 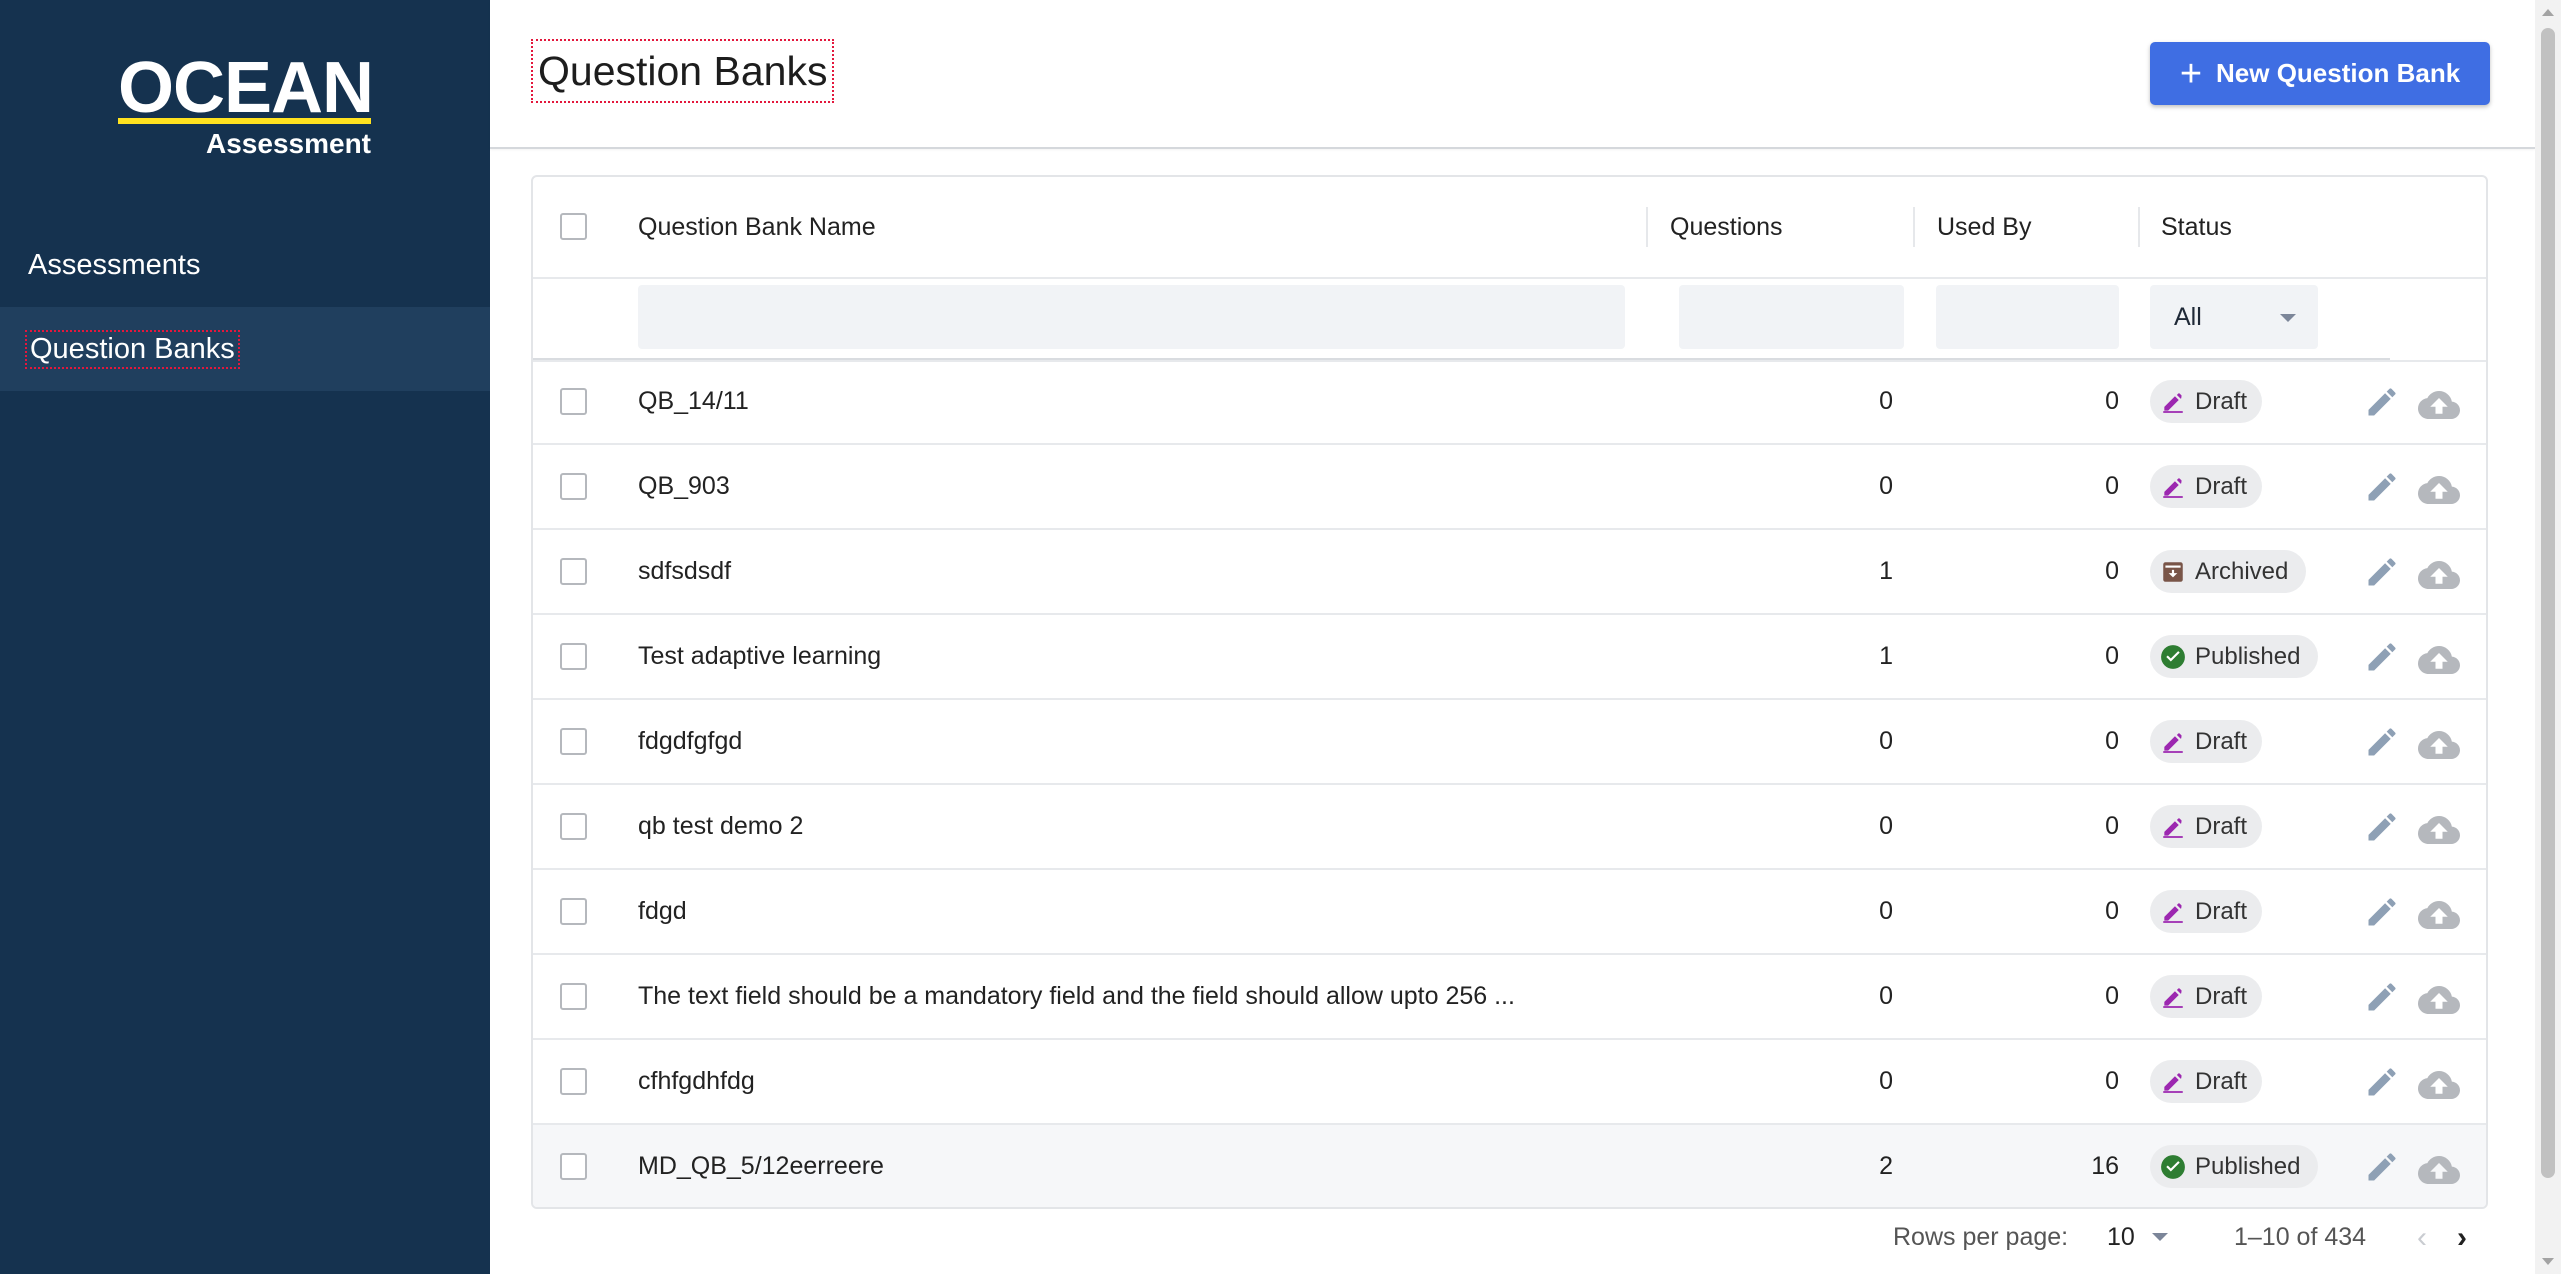 I want to click on table-row: Test adaptive learning 1 0 Published, so click(x=1509, y=657).